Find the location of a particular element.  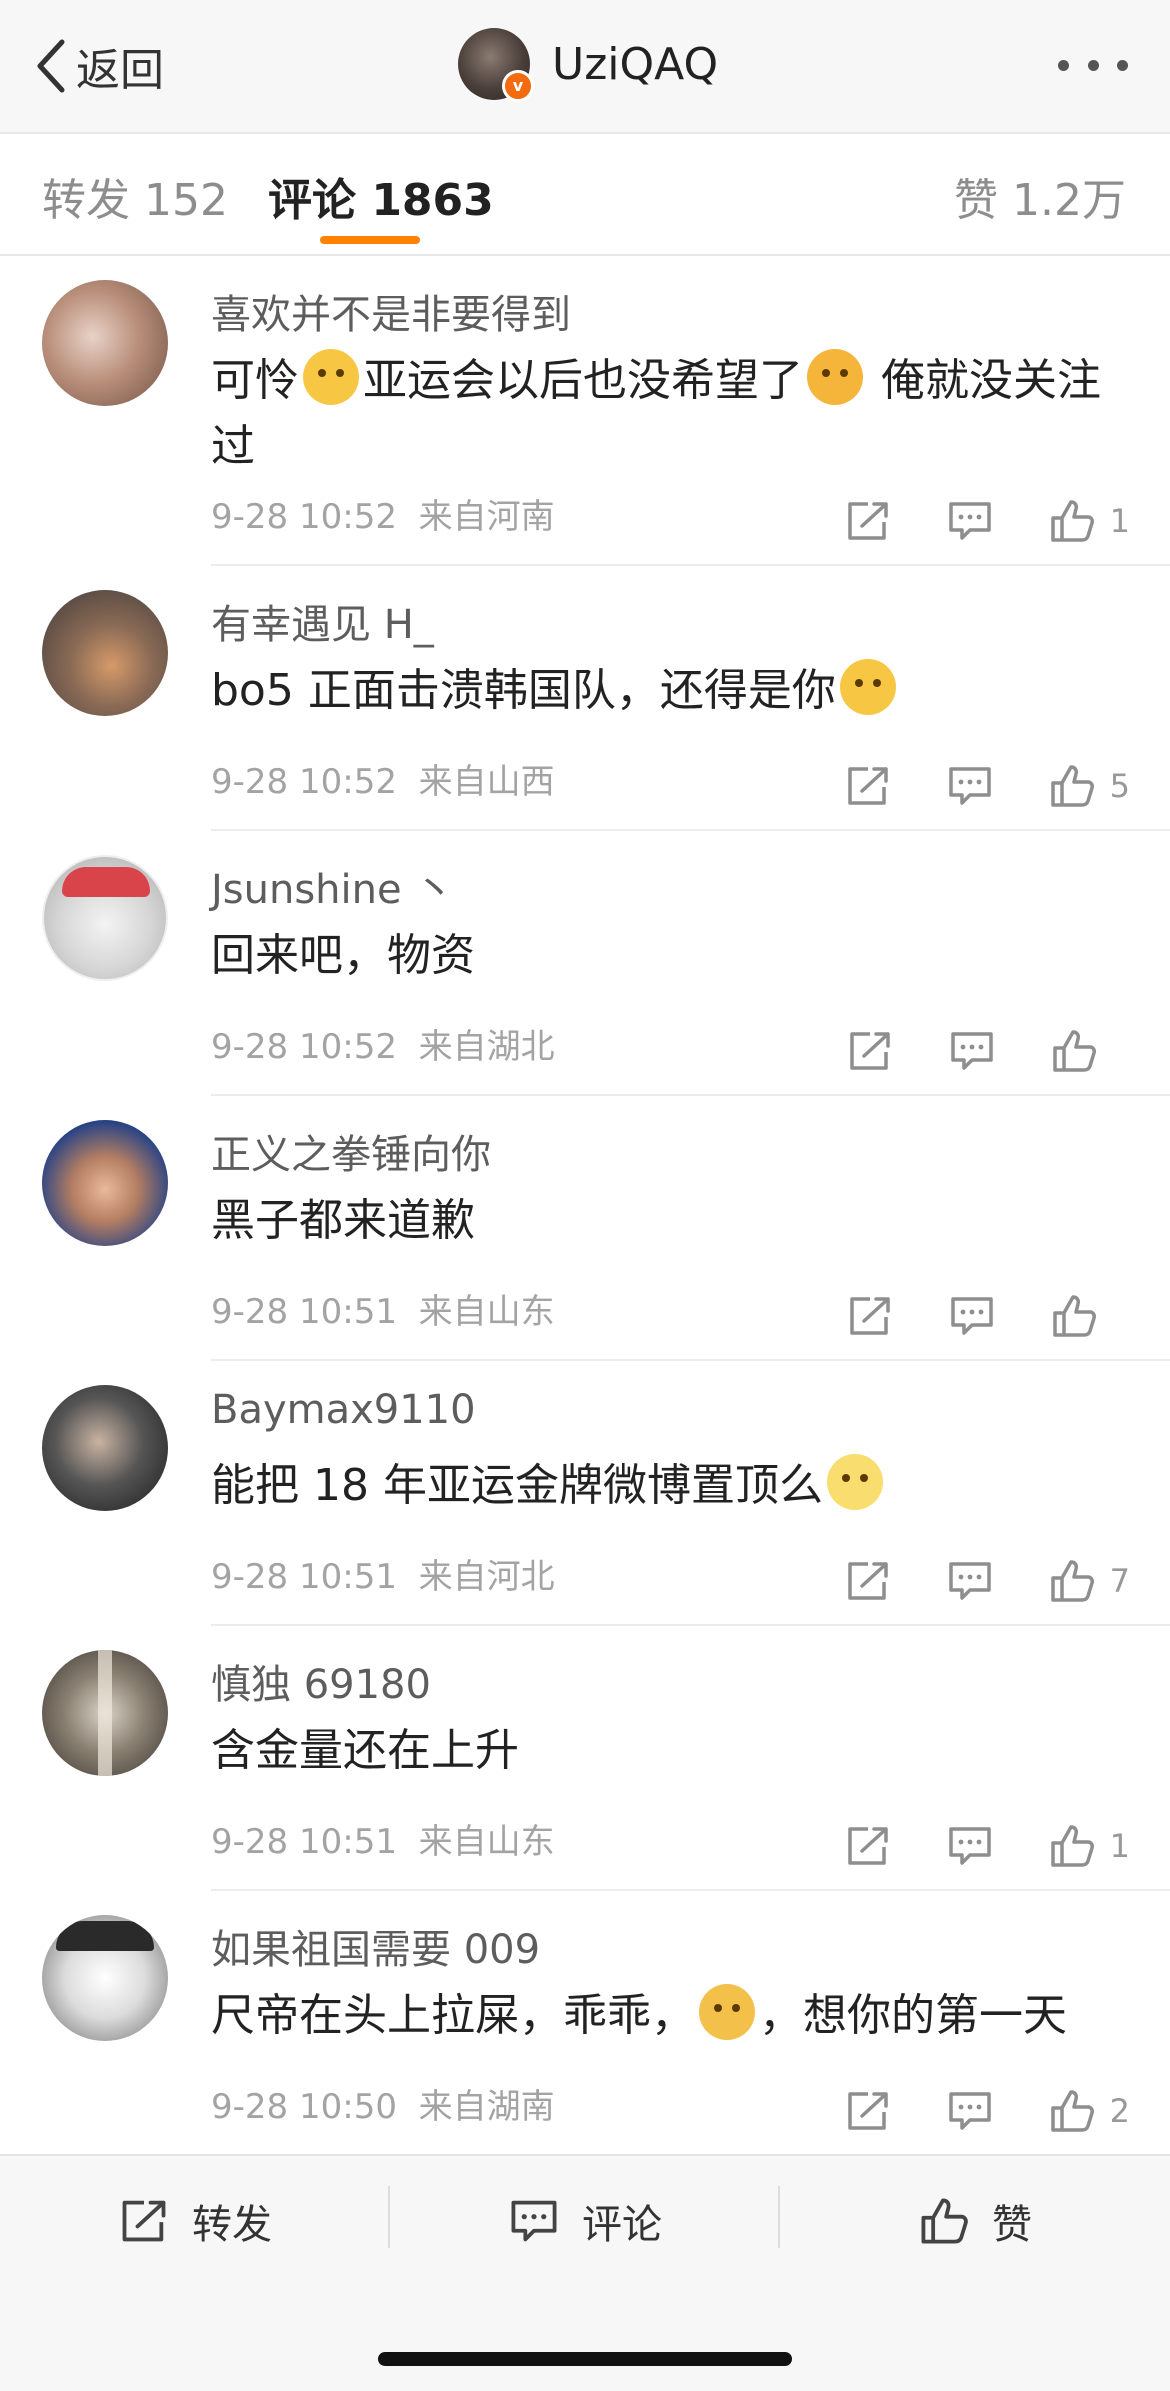

back-button: 返回 is located at coordinates (98, 66).